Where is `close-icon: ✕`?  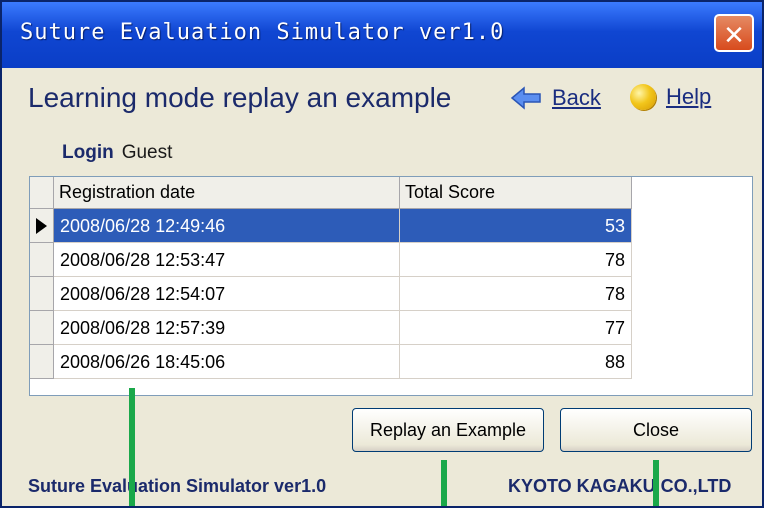
close-icon: ✕ is located at coordinates (734, 35).